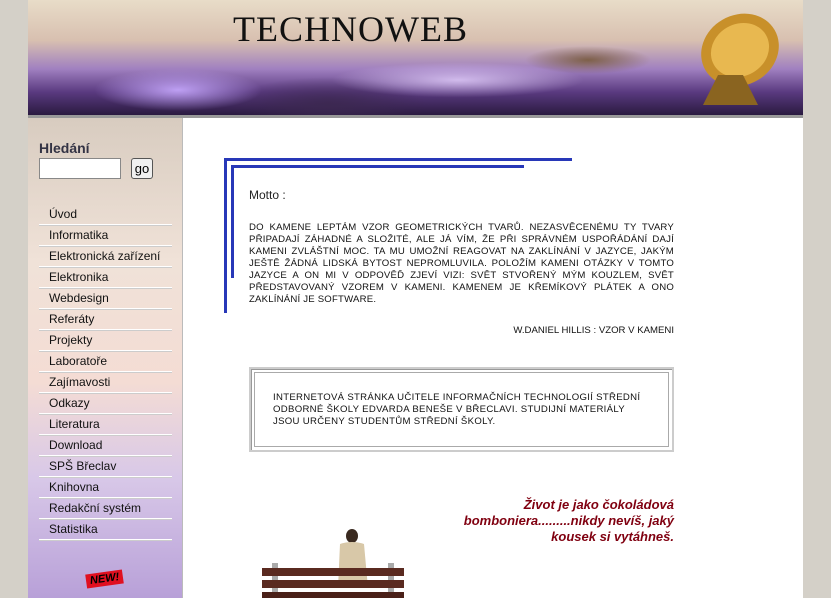 This screenshot has width=831, height=598. I want to click on search-go-button: go, so click(142, 168).